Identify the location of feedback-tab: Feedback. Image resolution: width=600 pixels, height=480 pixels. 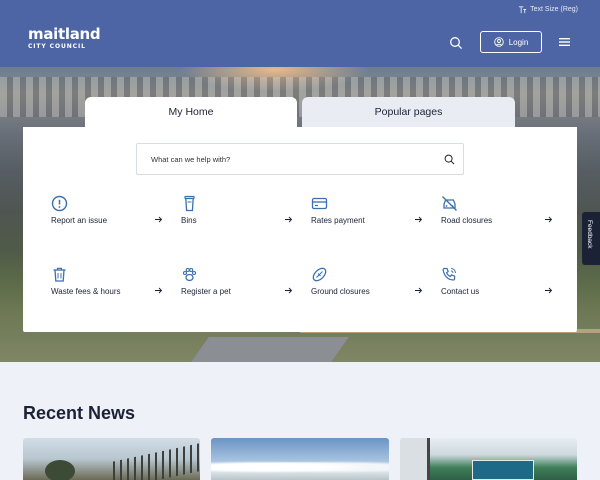
(591, 238).